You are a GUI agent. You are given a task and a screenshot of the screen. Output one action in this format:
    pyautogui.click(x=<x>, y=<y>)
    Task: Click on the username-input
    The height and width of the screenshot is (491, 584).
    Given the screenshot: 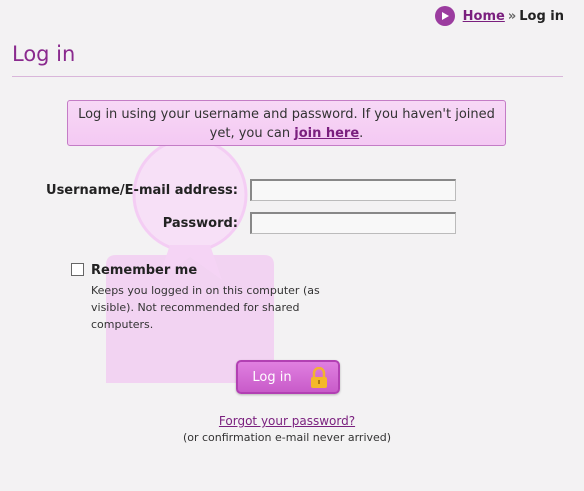 What is the action you would take?
    pyautogui.click(x=353, y=190)
    